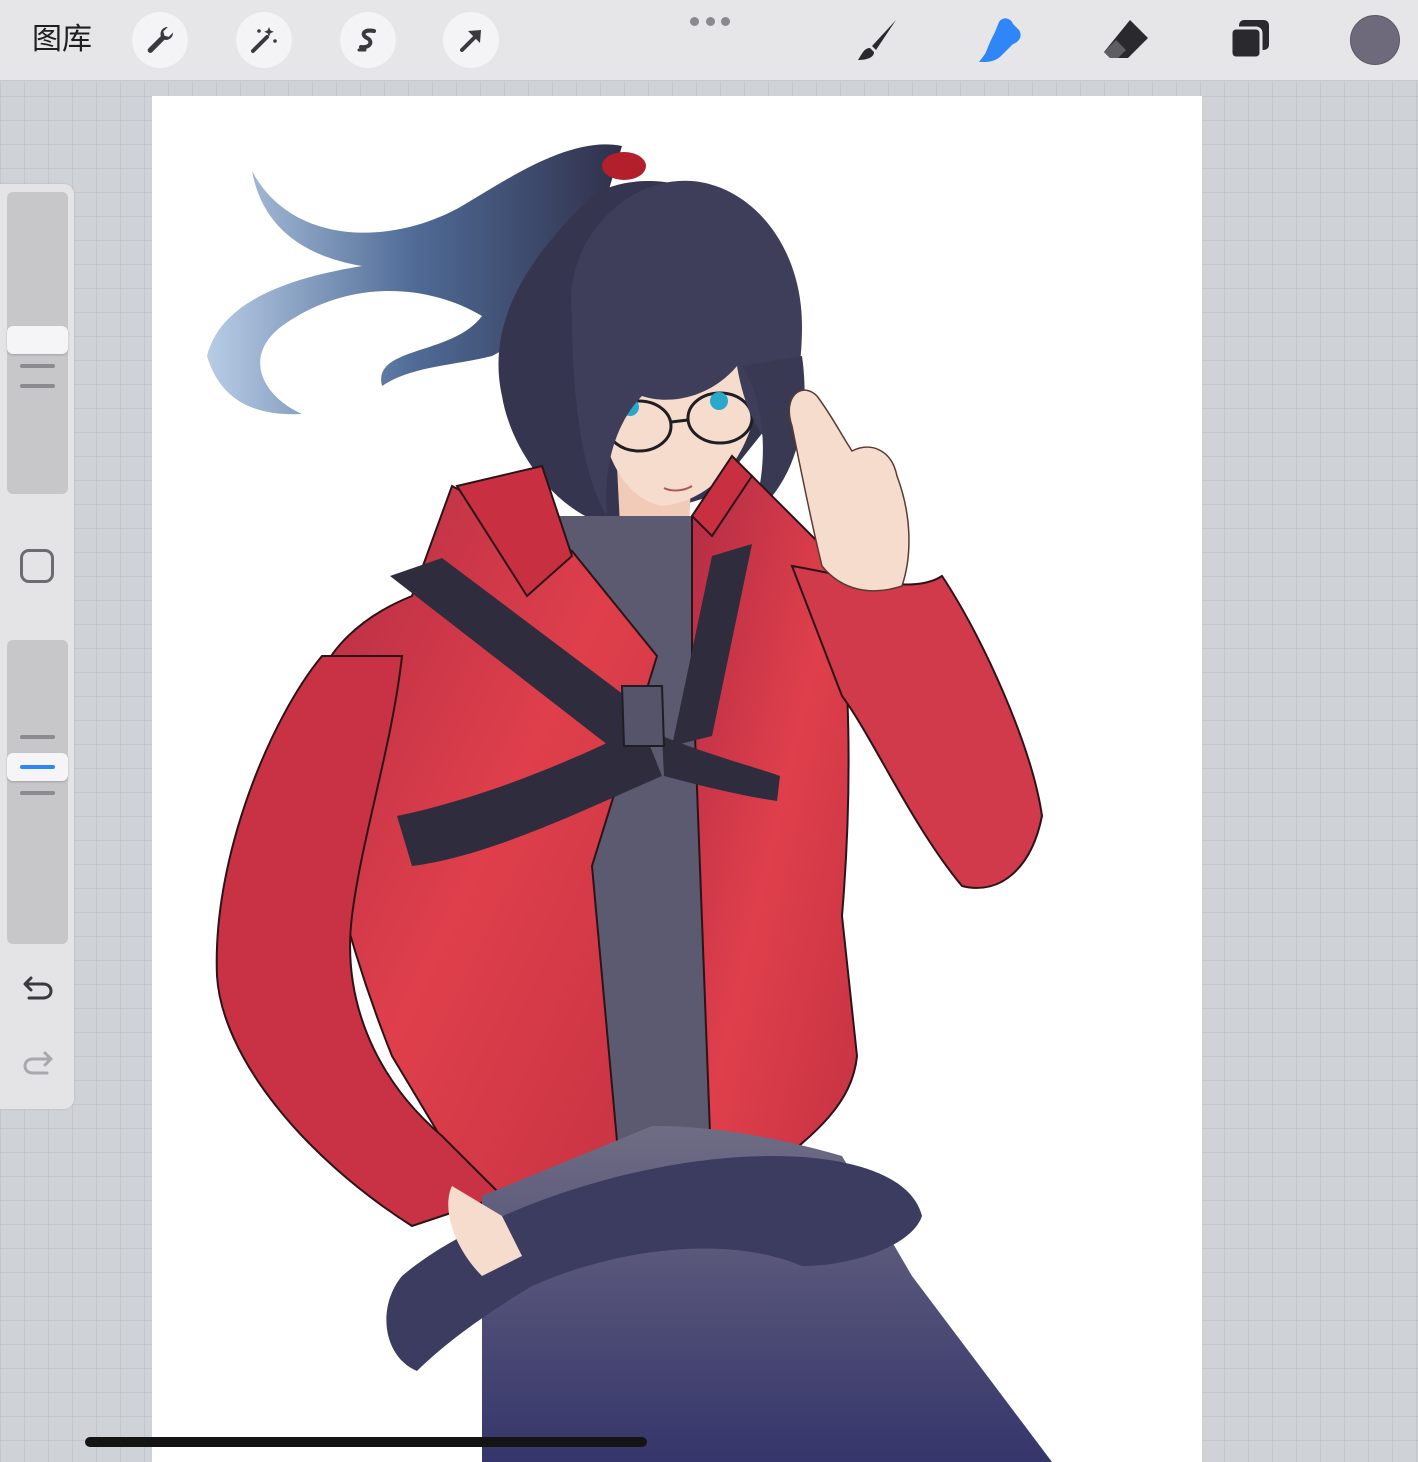 This screenshot has height=1462, width=1418. I want to click on eraser-tool-button, so click(1126, 40).